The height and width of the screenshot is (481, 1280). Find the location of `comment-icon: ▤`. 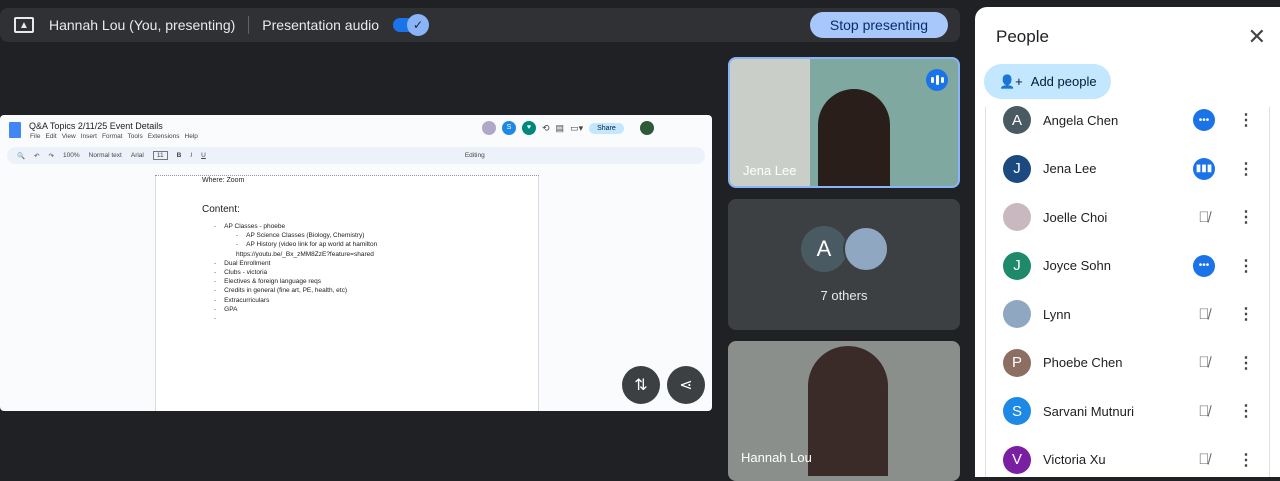

comment-icon: ▤ is located at coordinates (560, 127).